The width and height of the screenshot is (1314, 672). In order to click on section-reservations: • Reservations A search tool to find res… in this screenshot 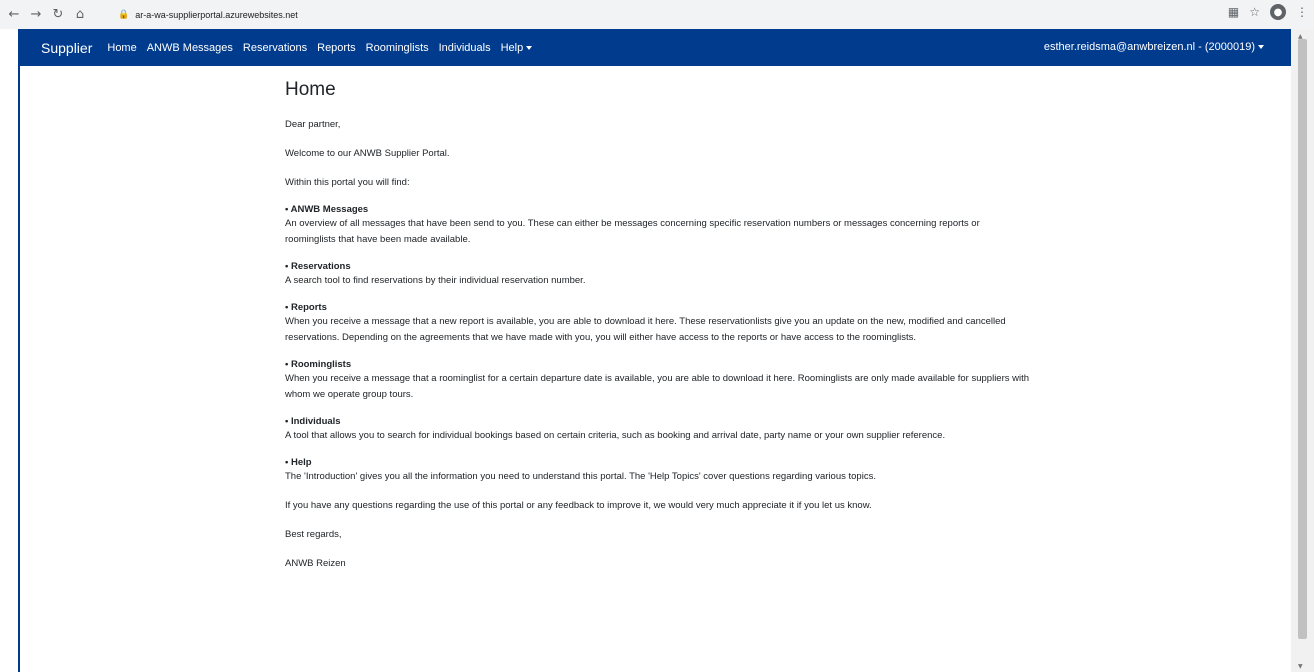, I will do `click(657, 275)`.